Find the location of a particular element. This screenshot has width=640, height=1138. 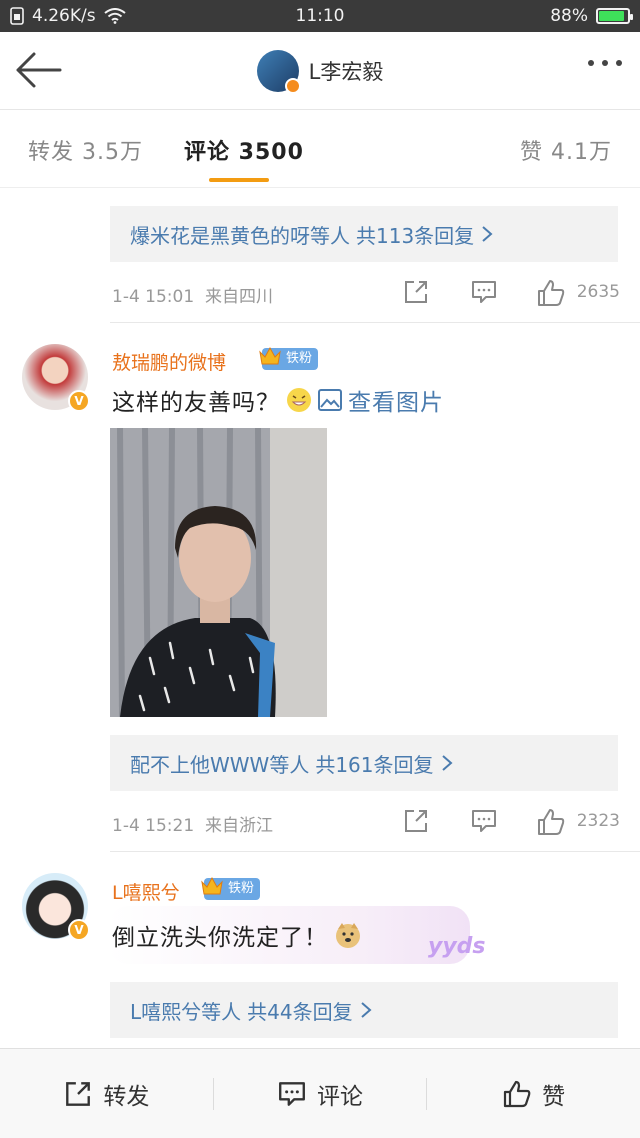

like-count: 2323 is located at coordinates (598, 821).